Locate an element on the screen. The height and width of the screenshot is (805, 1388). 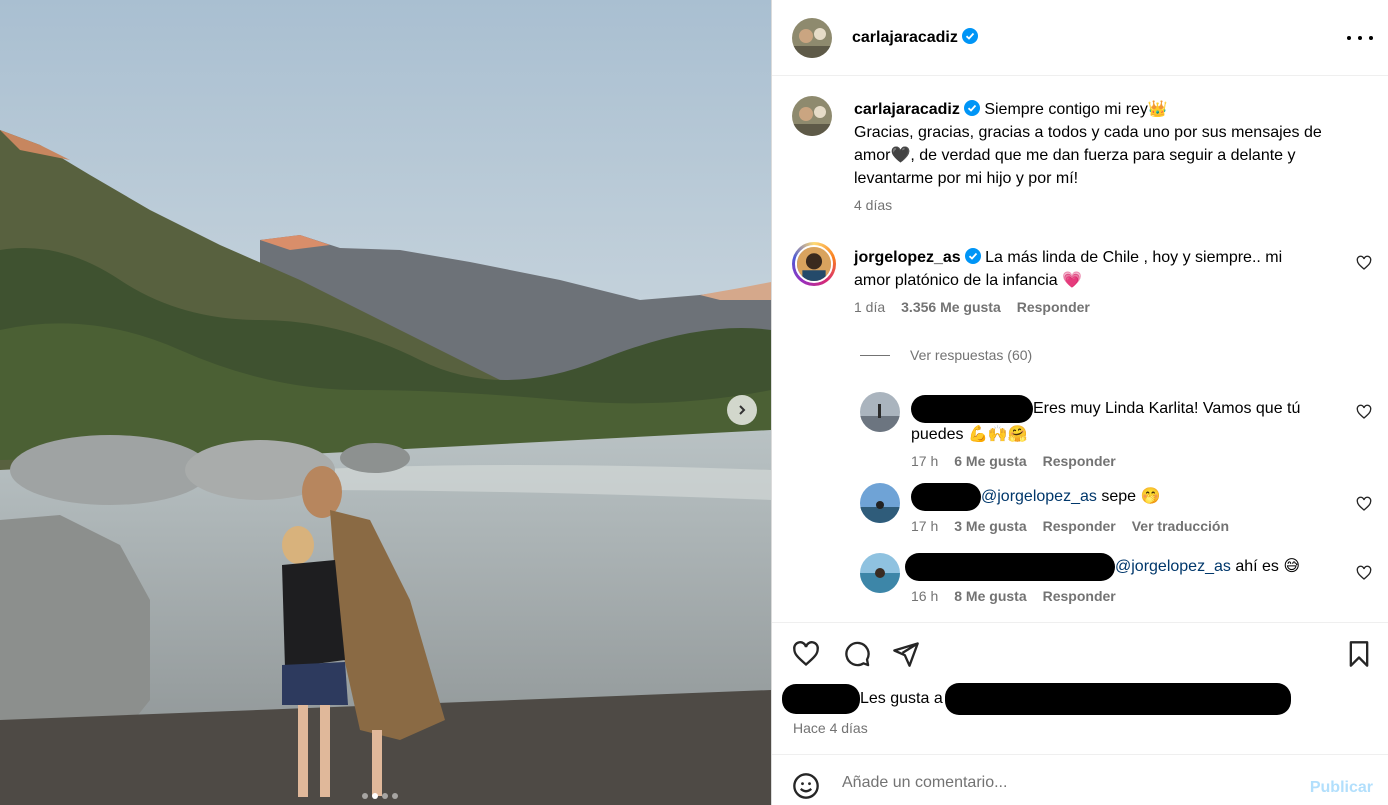
reply-text-line: puedes 💪🙌🤗 is located at coordinates (969, 434).